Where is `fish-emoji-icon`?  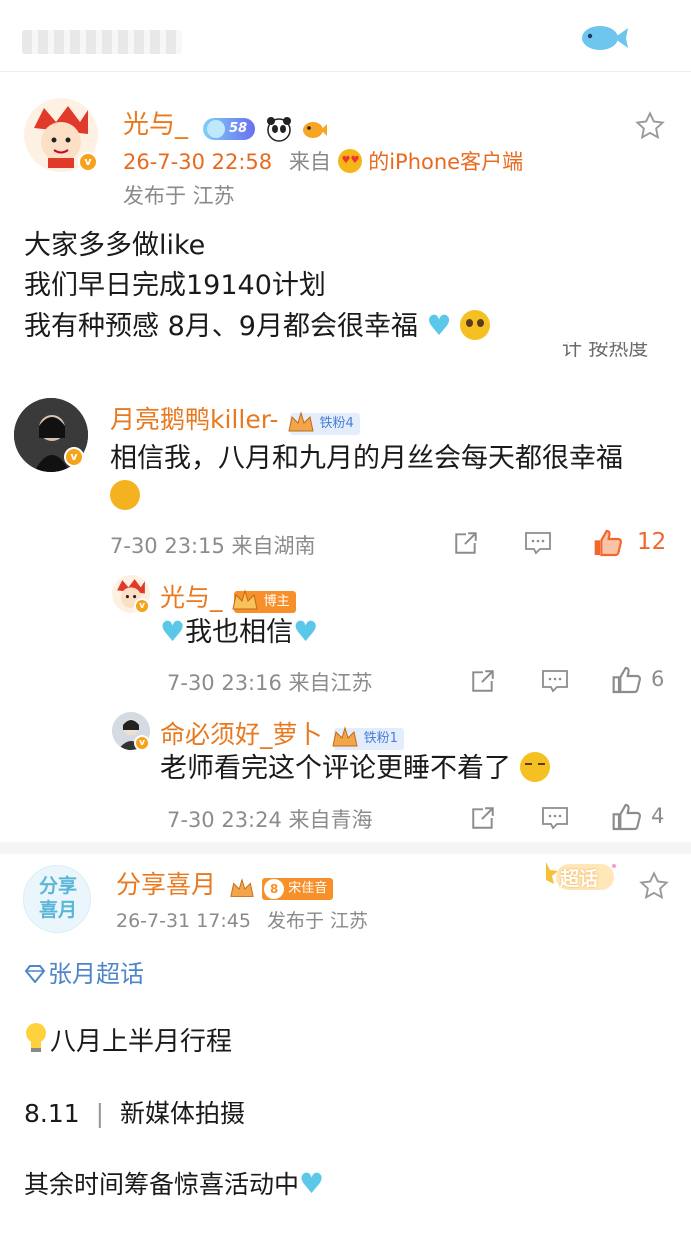 fish-emoji-icon is located at coordinates (314, 129).